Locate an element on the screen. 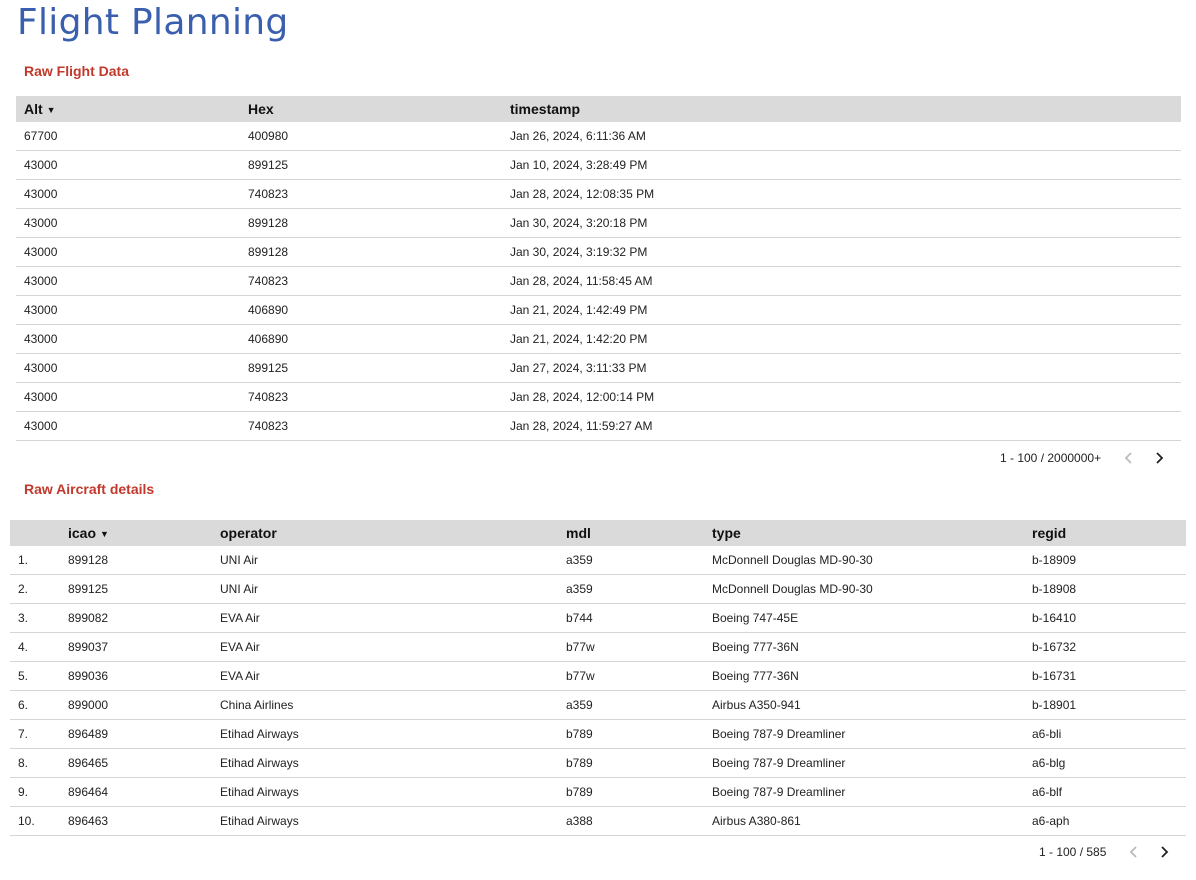 The image size is (1196, 880). cell-hex: 899125 is located at coordinates (379, 165).